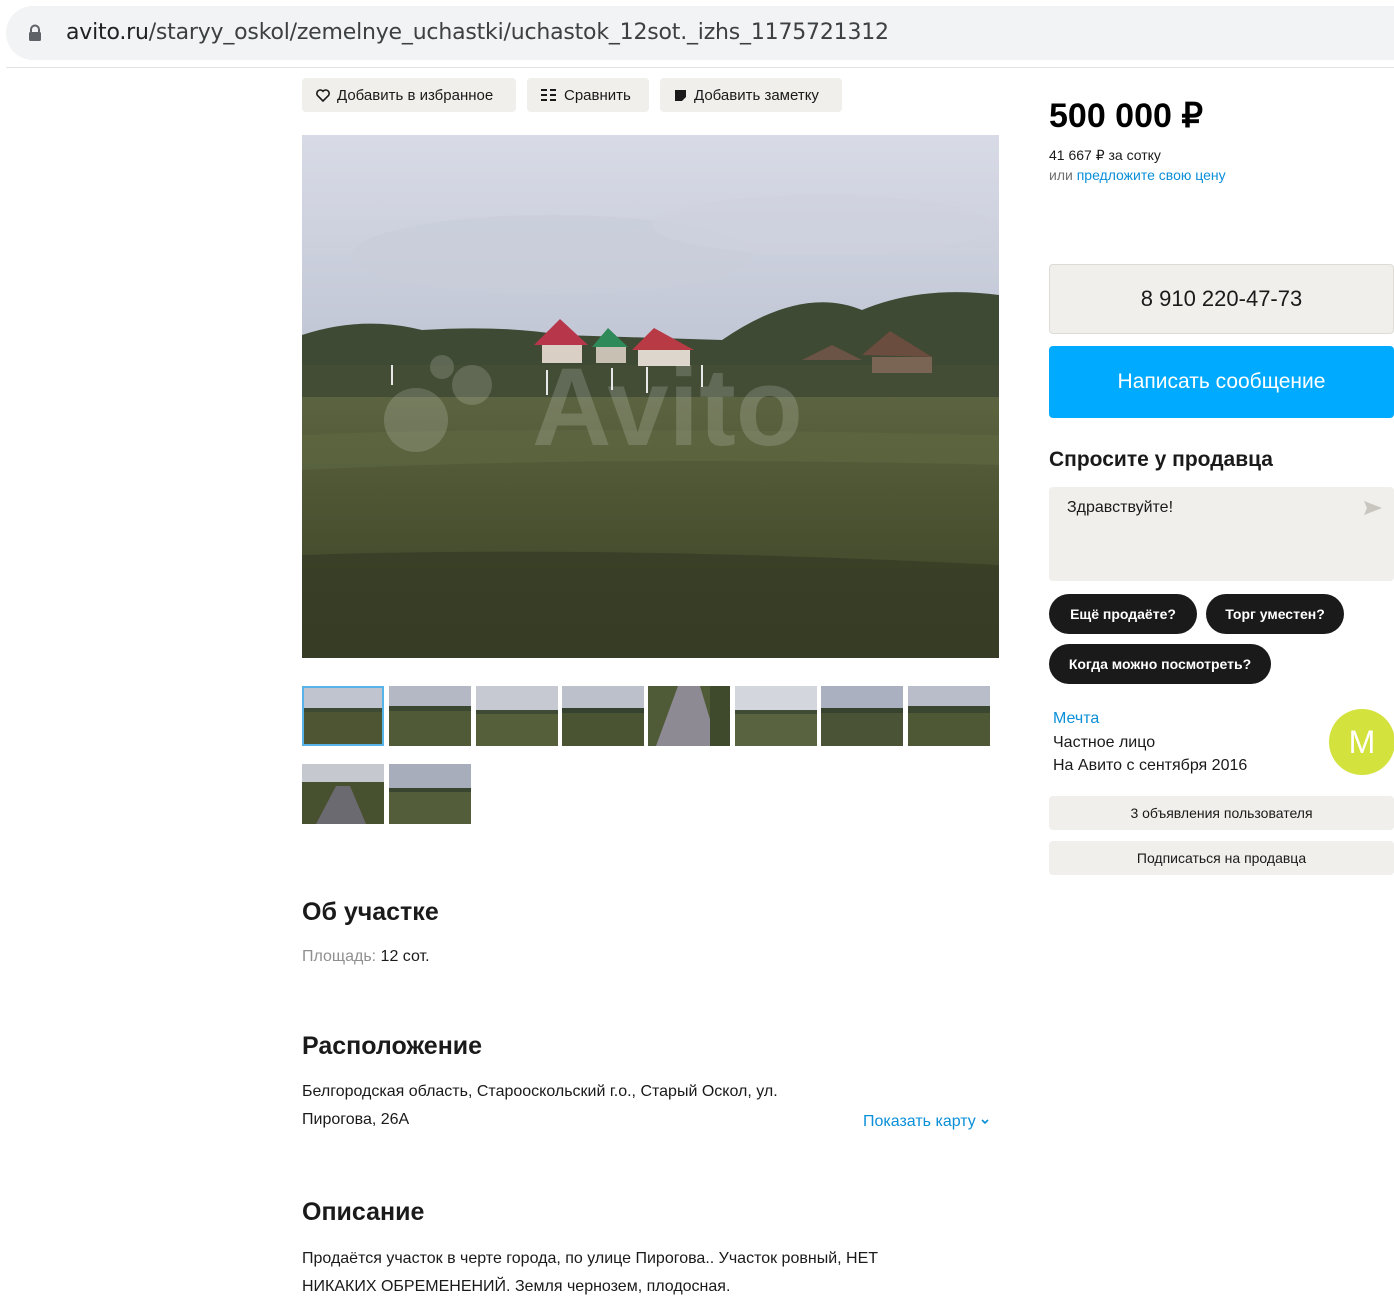  I want to click on avito-watermark: Avito, so click(667, 407).